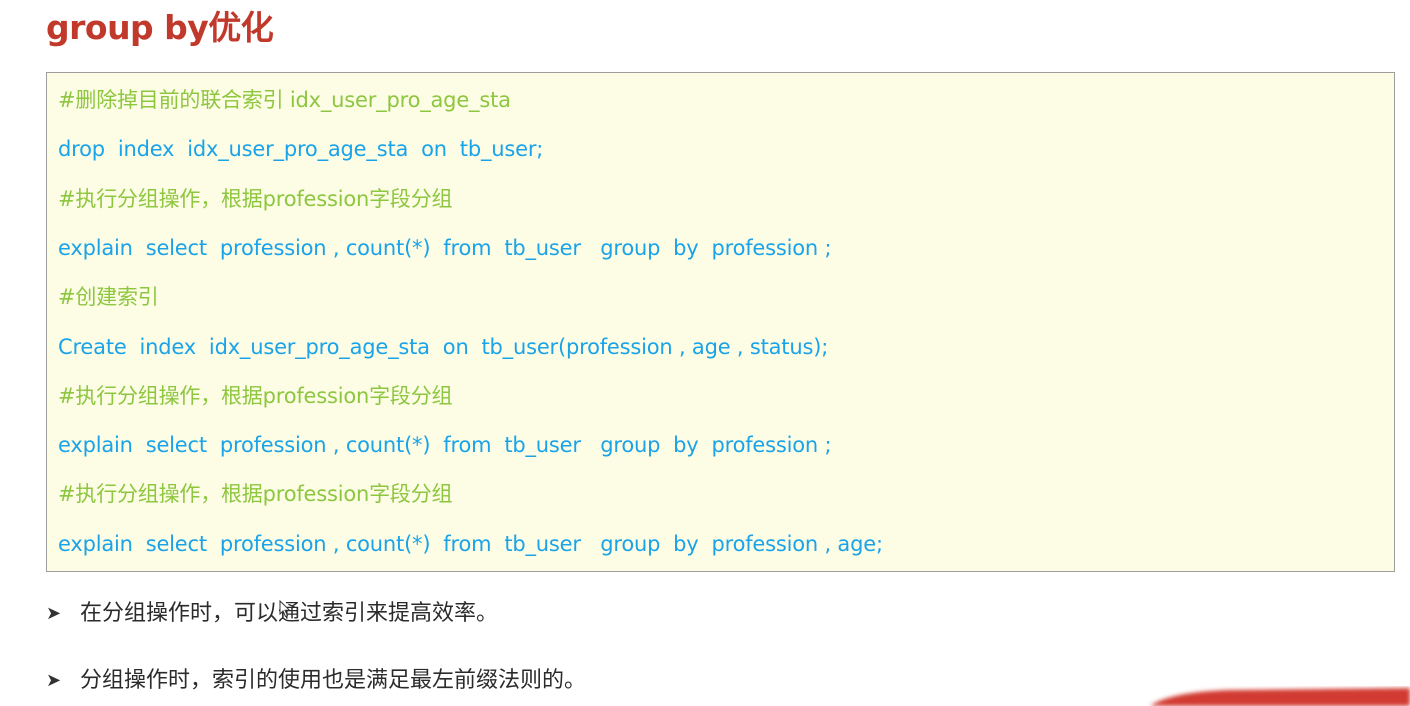  What do you see at coordinates (1280, 697) in the screenshot?
I see `decorative-red-shape` at bounding box center [1280, 697].